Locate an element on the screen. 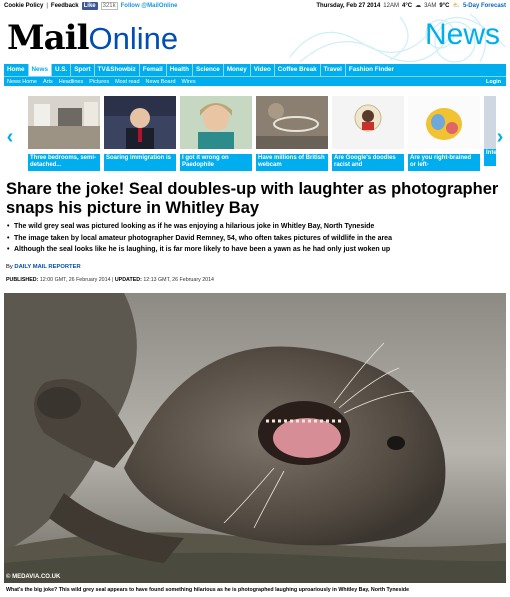 The image size is (510, 597). time-now: 12AM is located at coordinates (391, 6).